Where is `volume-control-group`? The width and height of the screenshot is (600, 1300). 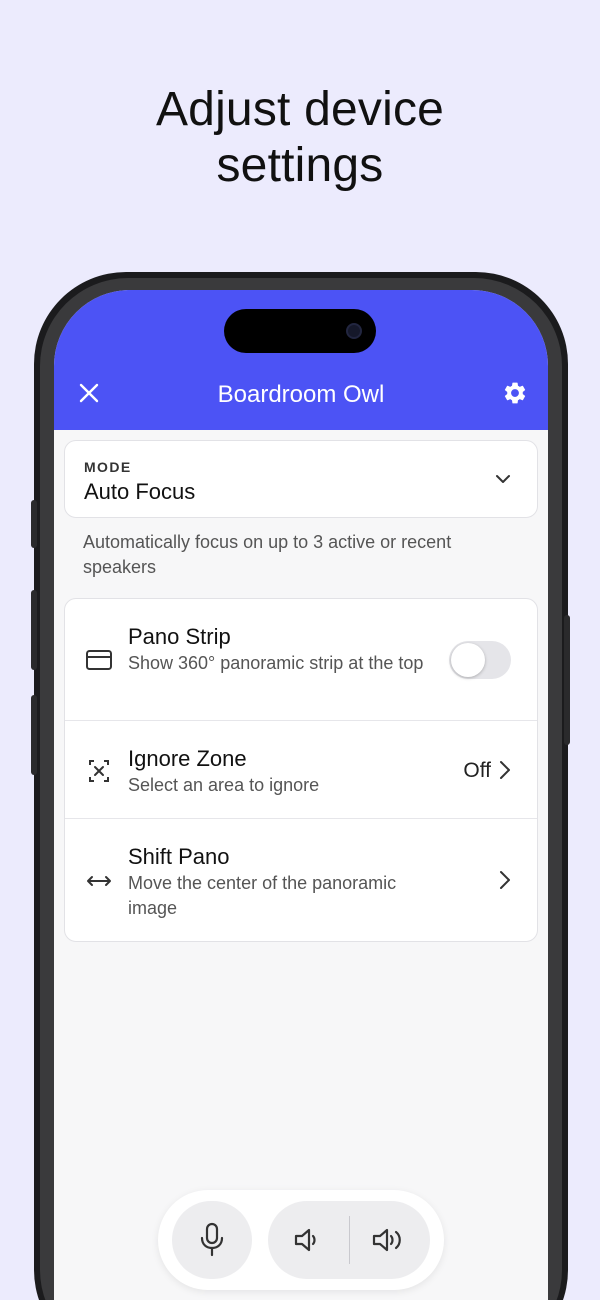 volume-control-group is located at coordinates (349, 1240).